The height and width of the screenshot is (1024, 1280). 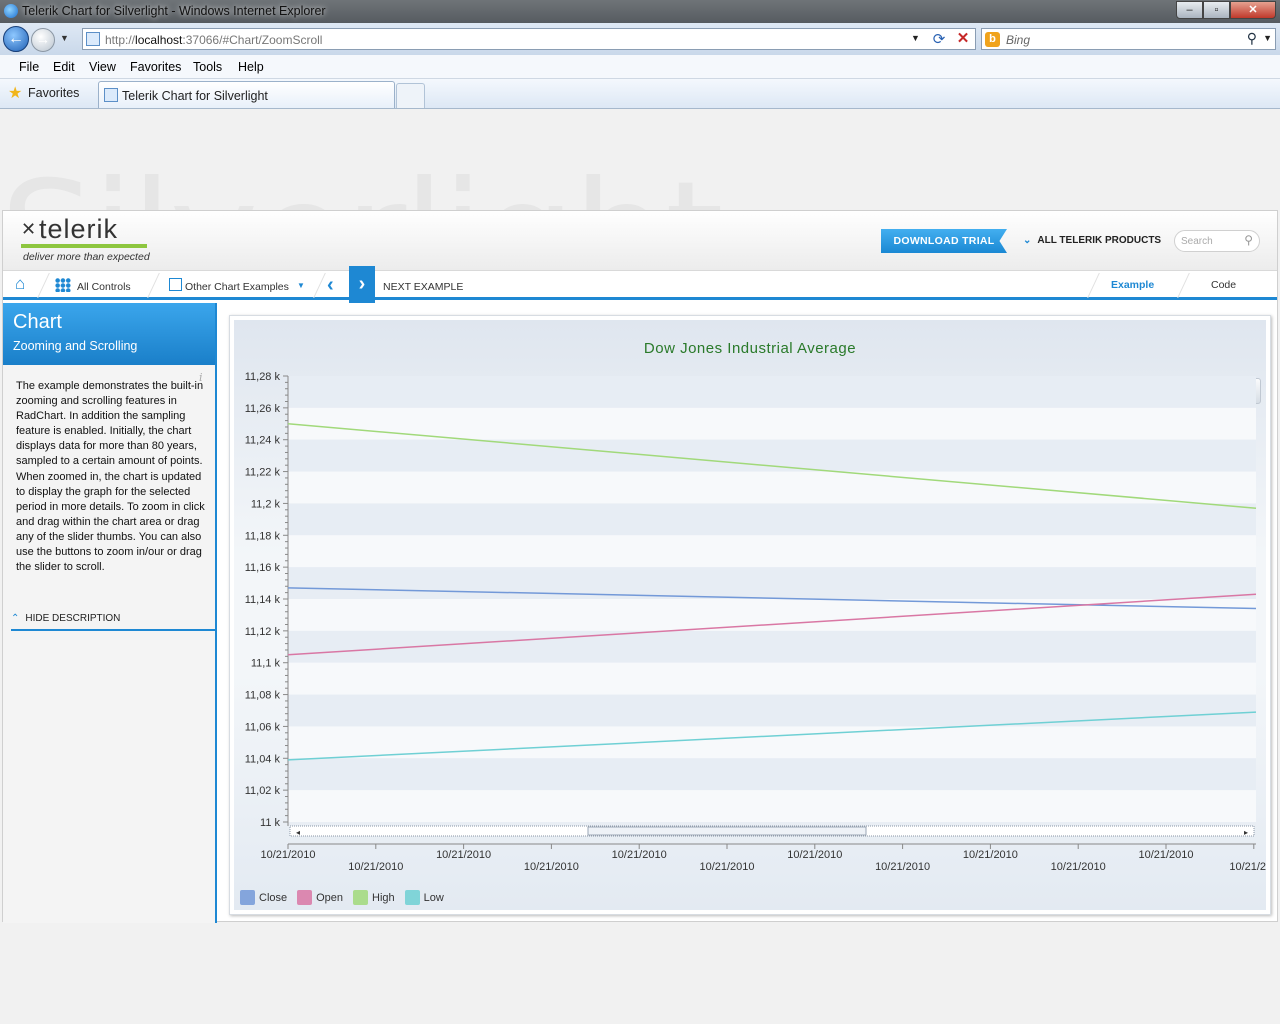 I want to click on next-example-arrow-icon: ›, so click(x=362, y=284).